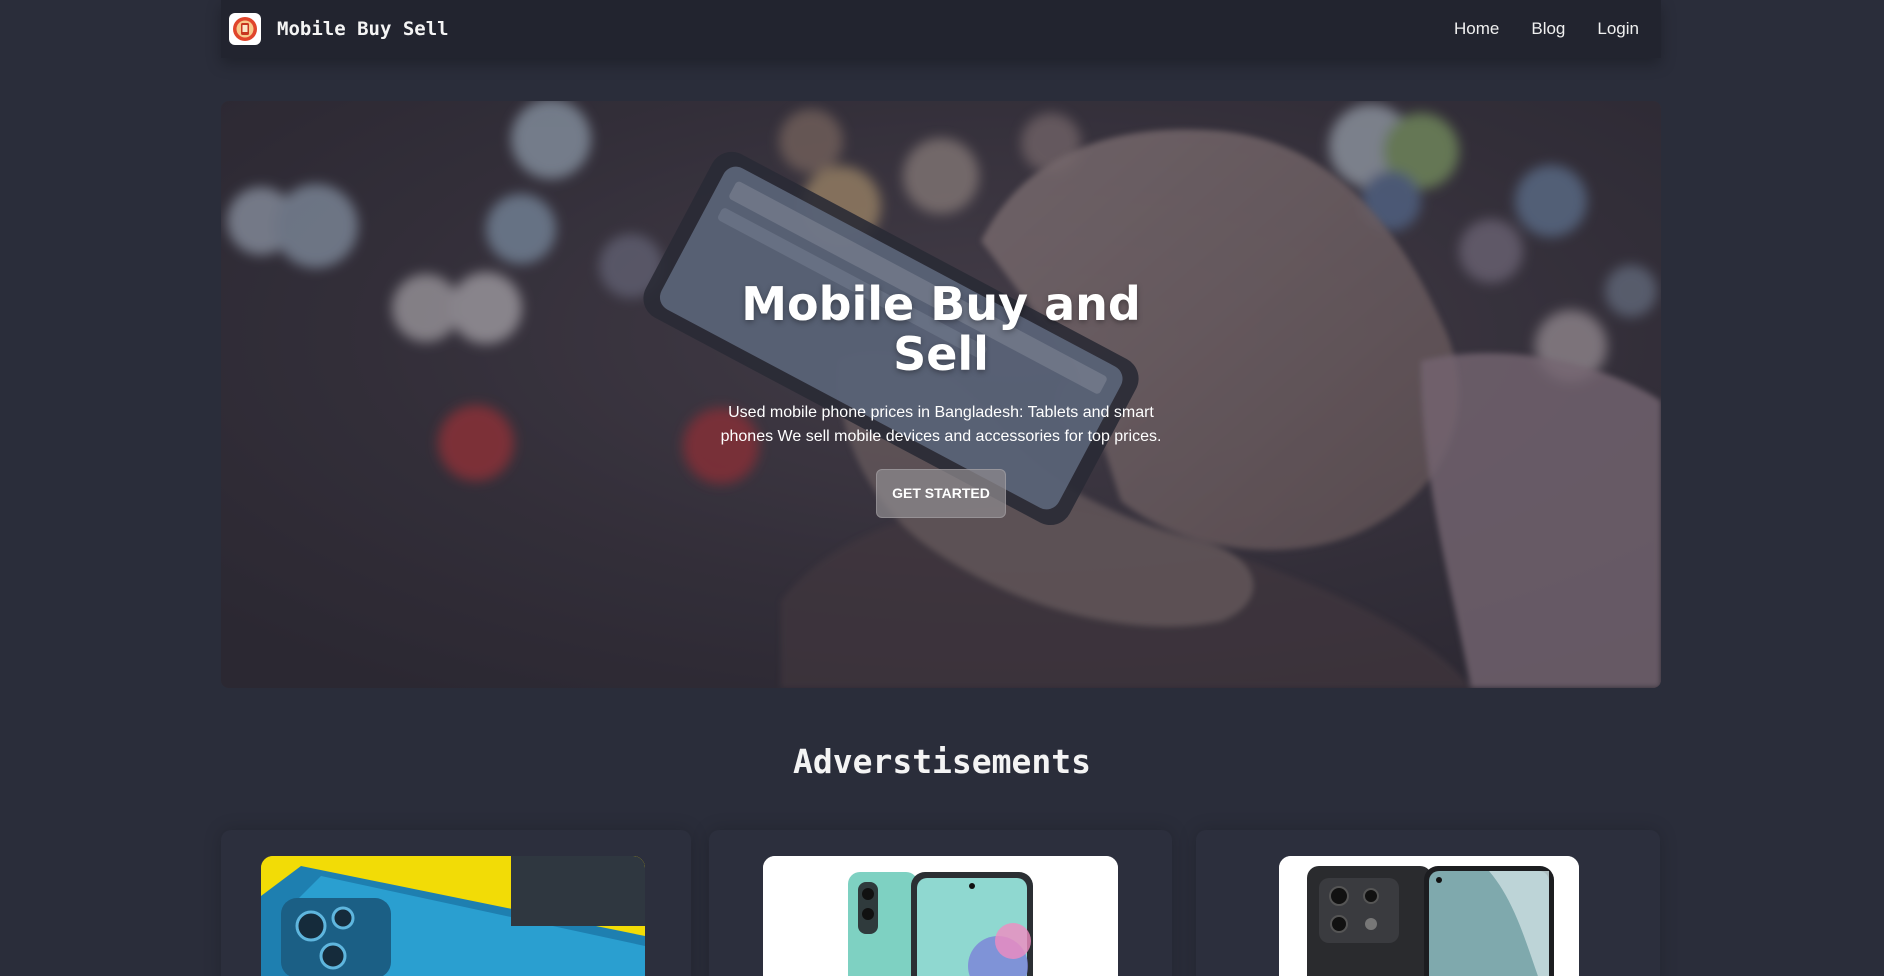  What do you see at coordinates (941, 761) in the screenshot?
I see `ads-title: Adverstisements` at bounding box center [941, 761].